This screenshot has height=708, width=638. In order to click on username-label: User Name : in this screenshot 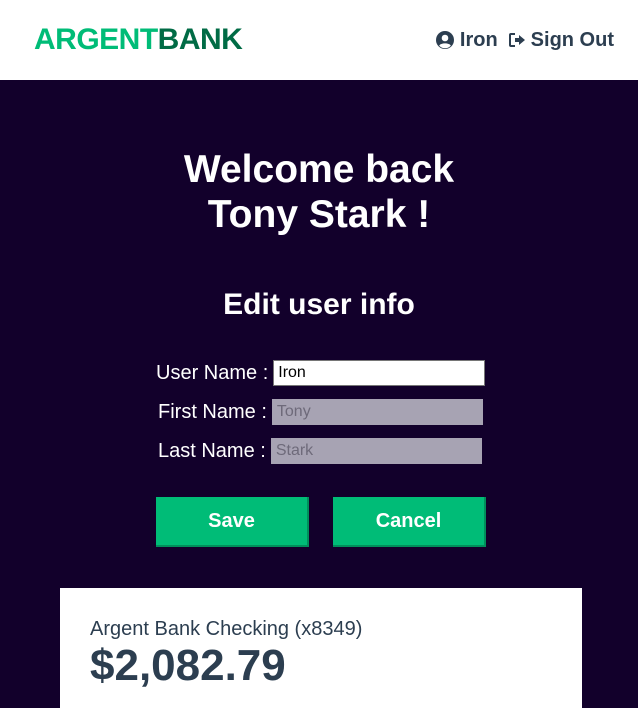, I will do `click(212, 372)`.